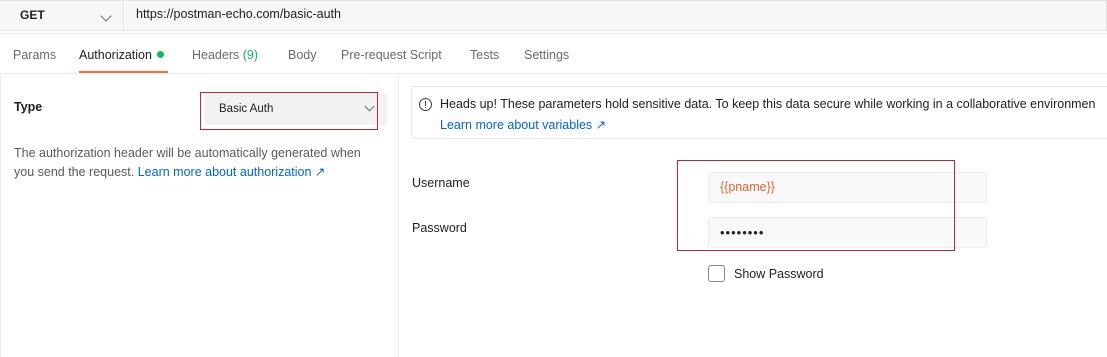 The height and width of the screenshot is (357, 1107). What do you see at coordinates (546, 55) in the screenshot?
I see `tab-settings: Settings` at bounding box center [546, 55].